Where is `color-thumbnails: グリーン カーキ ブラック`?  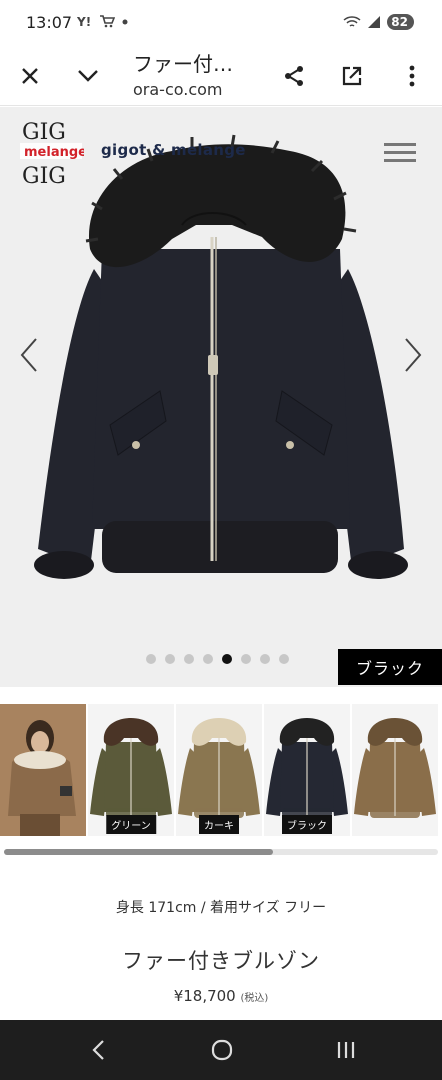
color-thumbnails: グリーン カーキ ブラック is located at coordinates (221, 771).